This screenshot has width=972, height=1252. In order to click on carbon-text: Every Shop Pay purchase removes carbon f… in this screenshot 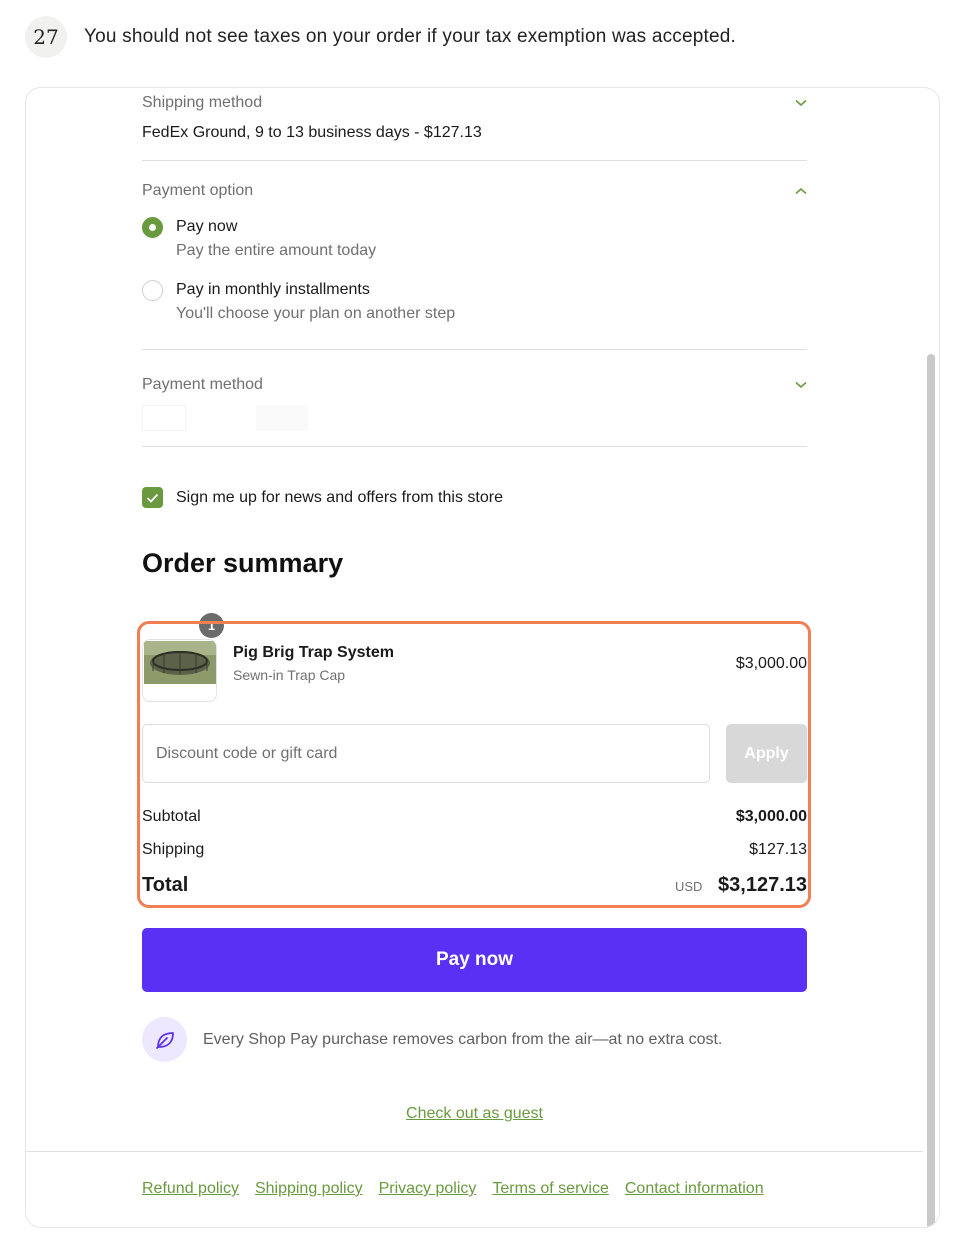, I will do `click(463, 1039)`.